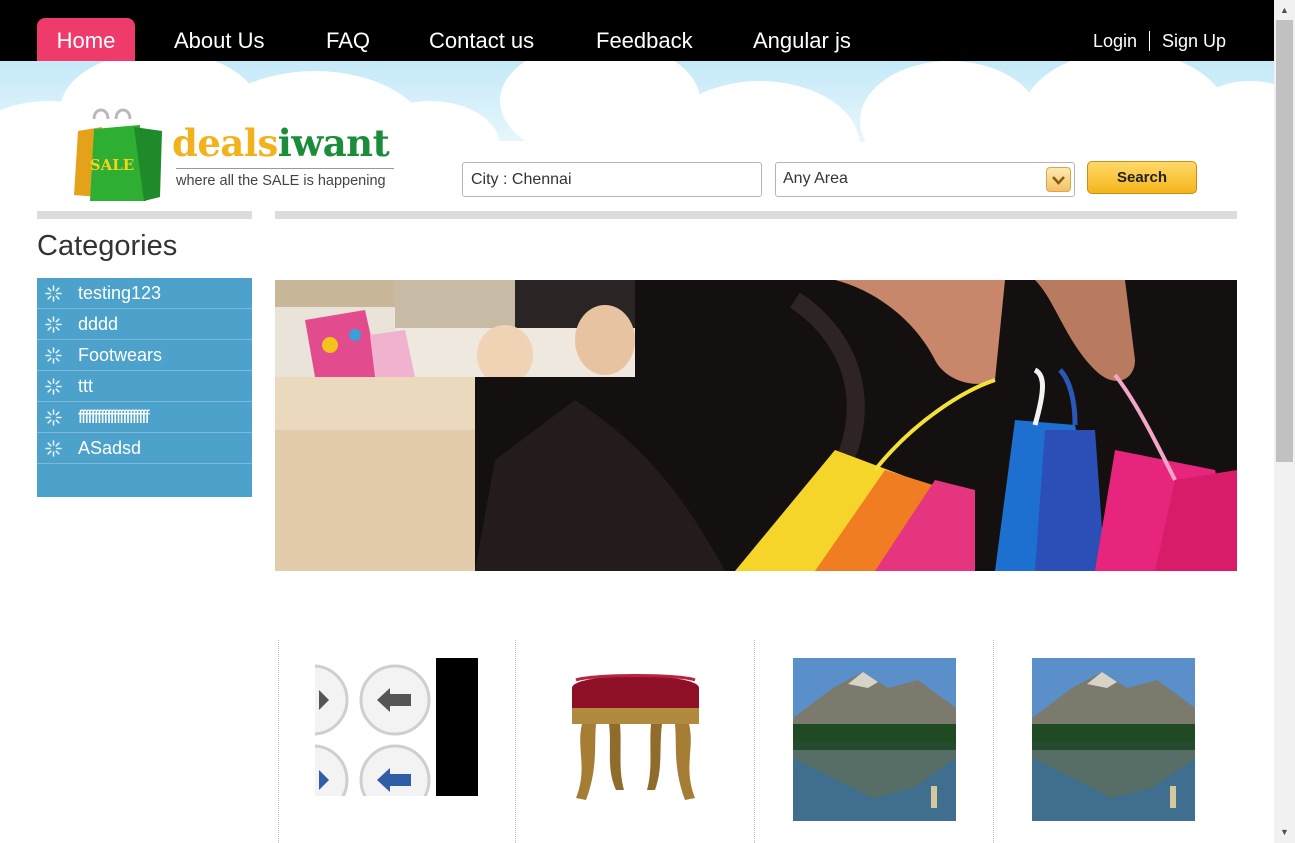 This screenshot has width=1295, height=843. I want to click on logo-bag-text: SALE, so click(112, 165).